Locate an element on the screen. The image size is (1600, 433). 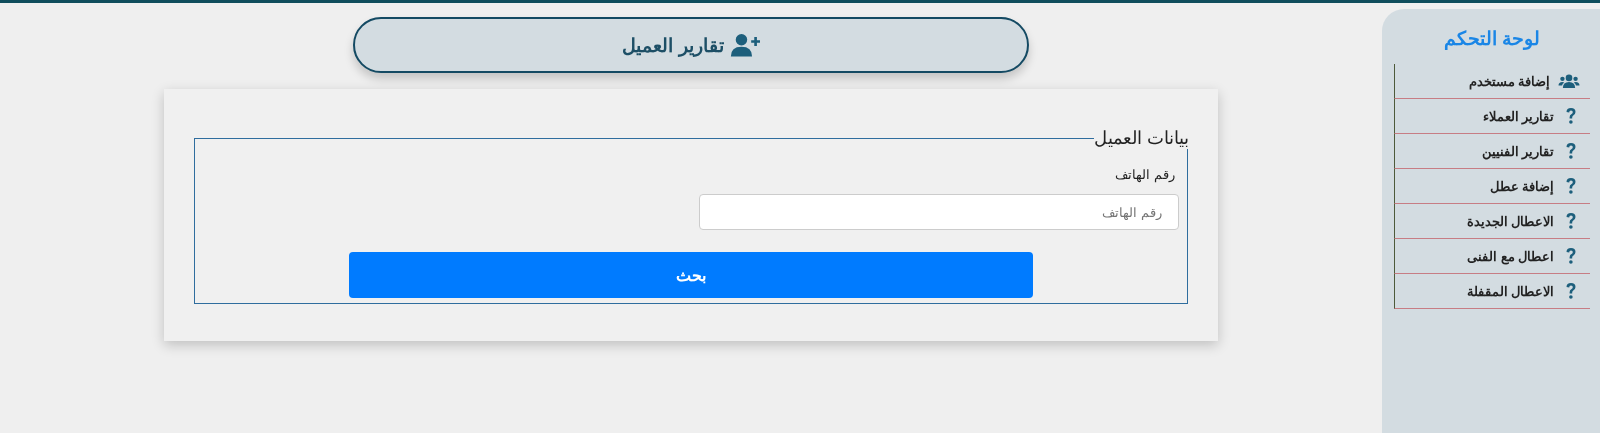
sidebar-item: تقارير العملاء is located at coordinates (1492, 116).